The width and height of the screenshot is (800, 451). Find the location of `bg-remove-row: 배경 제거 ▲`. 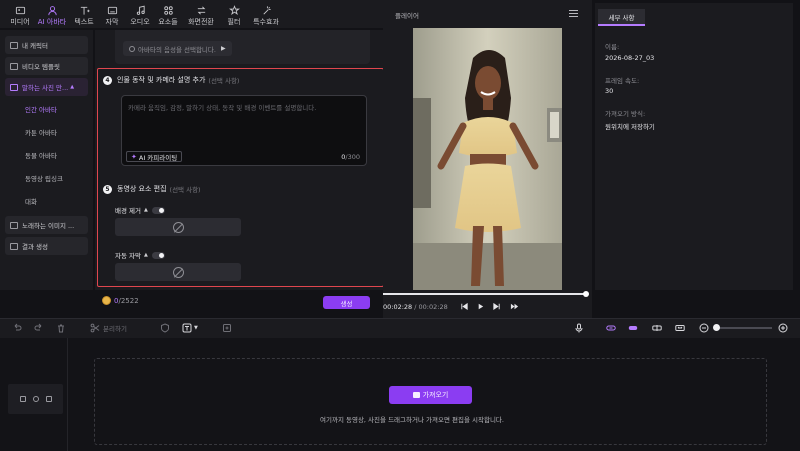

bg-remove-row: 배경 제거 ▲ is located at coordinates (140, 210).